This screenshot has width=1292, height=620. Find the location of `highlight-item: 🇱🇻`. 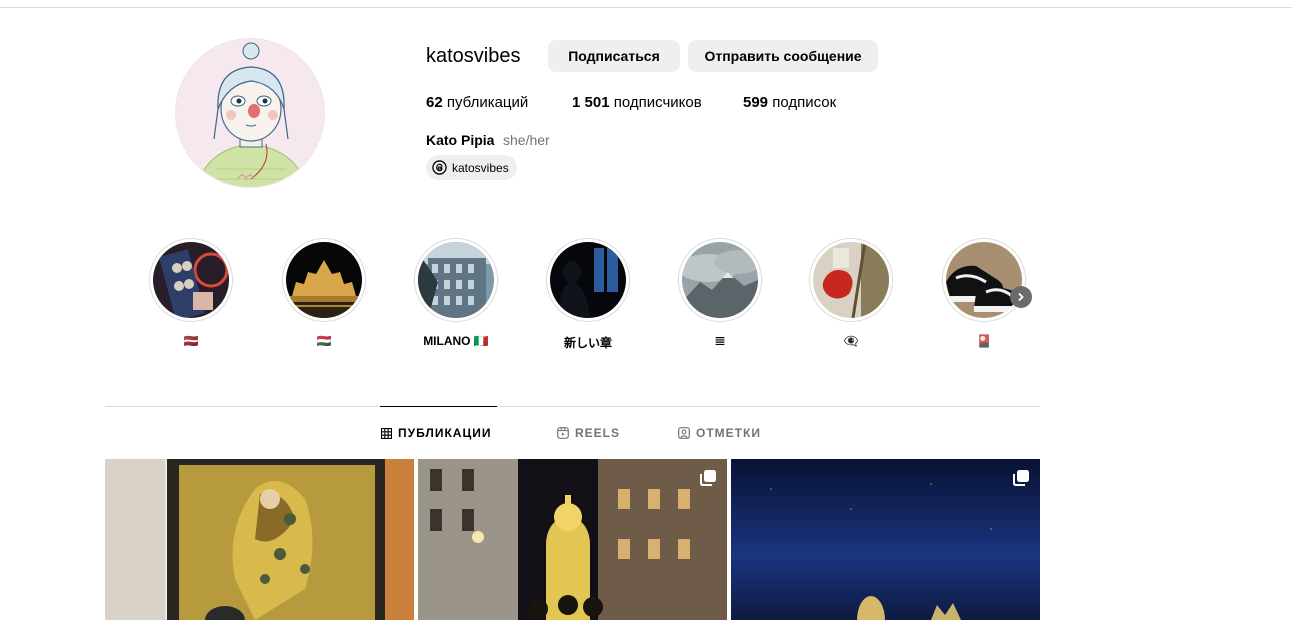

highlight-item: 🇱🇻 is located at coordinates (191, 293).